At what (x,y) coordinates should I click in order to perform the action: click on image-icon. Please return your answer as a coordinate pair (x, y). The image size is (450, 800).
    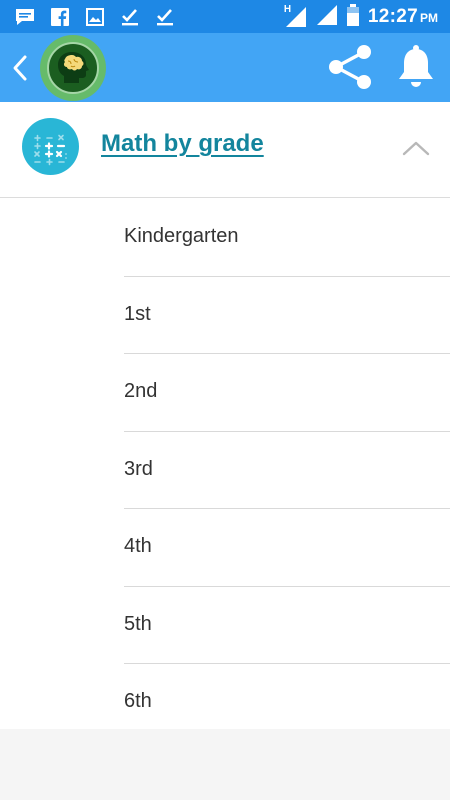
    Looking at the image, I should click on (95, 17).